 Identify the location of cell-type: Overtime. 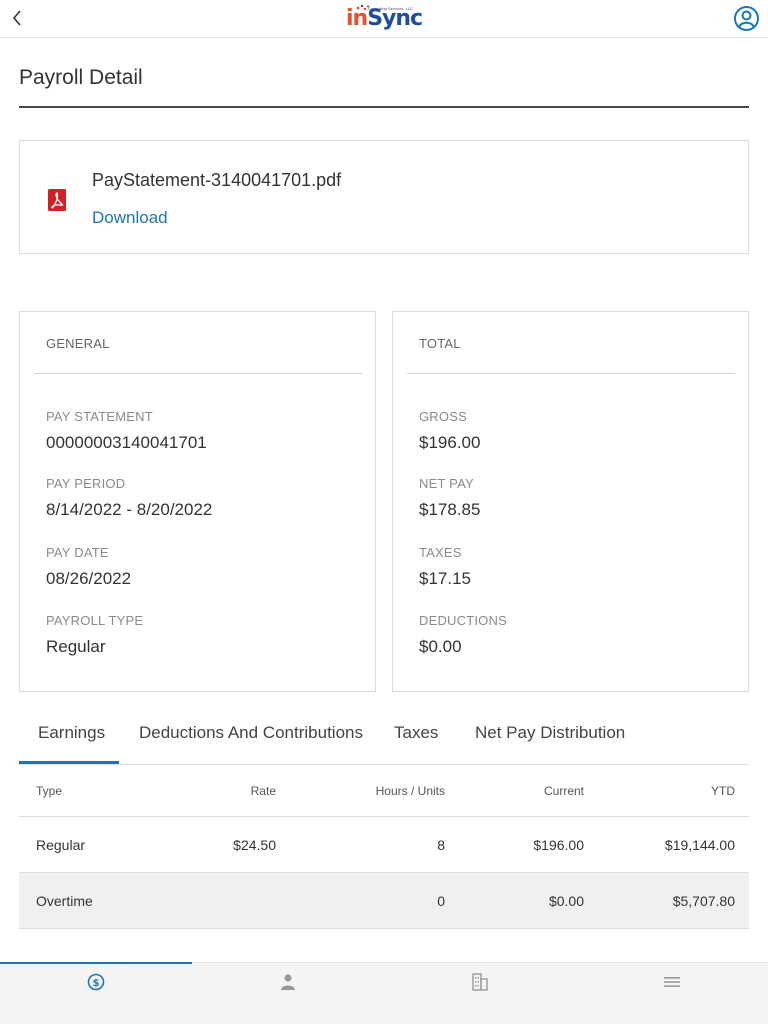
(64, 900).